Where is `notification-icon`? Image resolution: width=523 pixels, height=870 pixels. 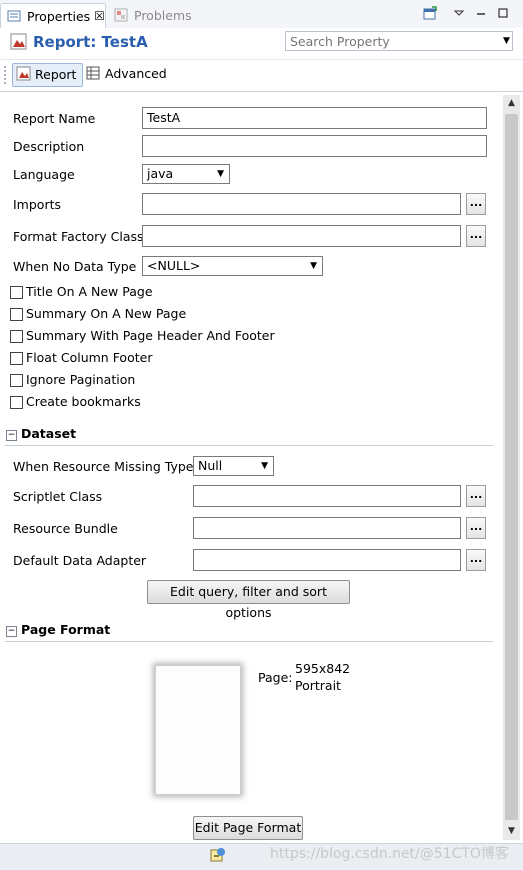 notification-icon is located at coordinates (218, 855).